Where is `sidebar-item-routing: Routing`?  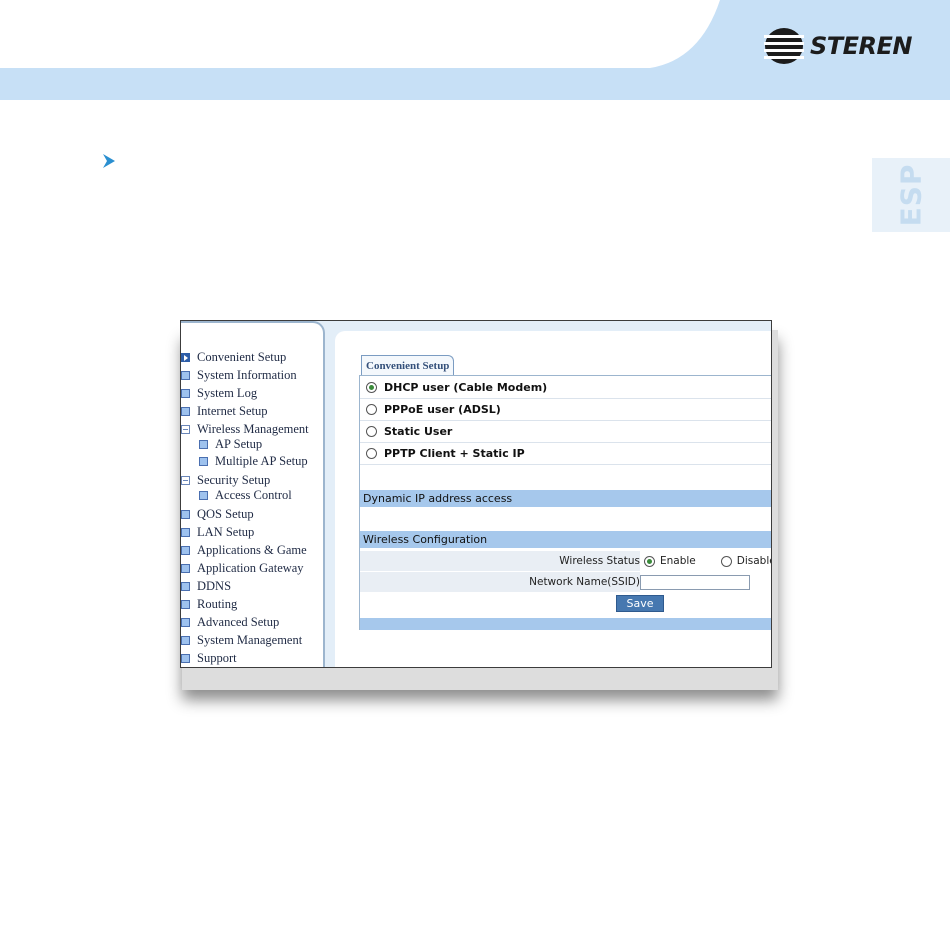 sidebar-item-routing: Routing is located at coordinates (209, 604).